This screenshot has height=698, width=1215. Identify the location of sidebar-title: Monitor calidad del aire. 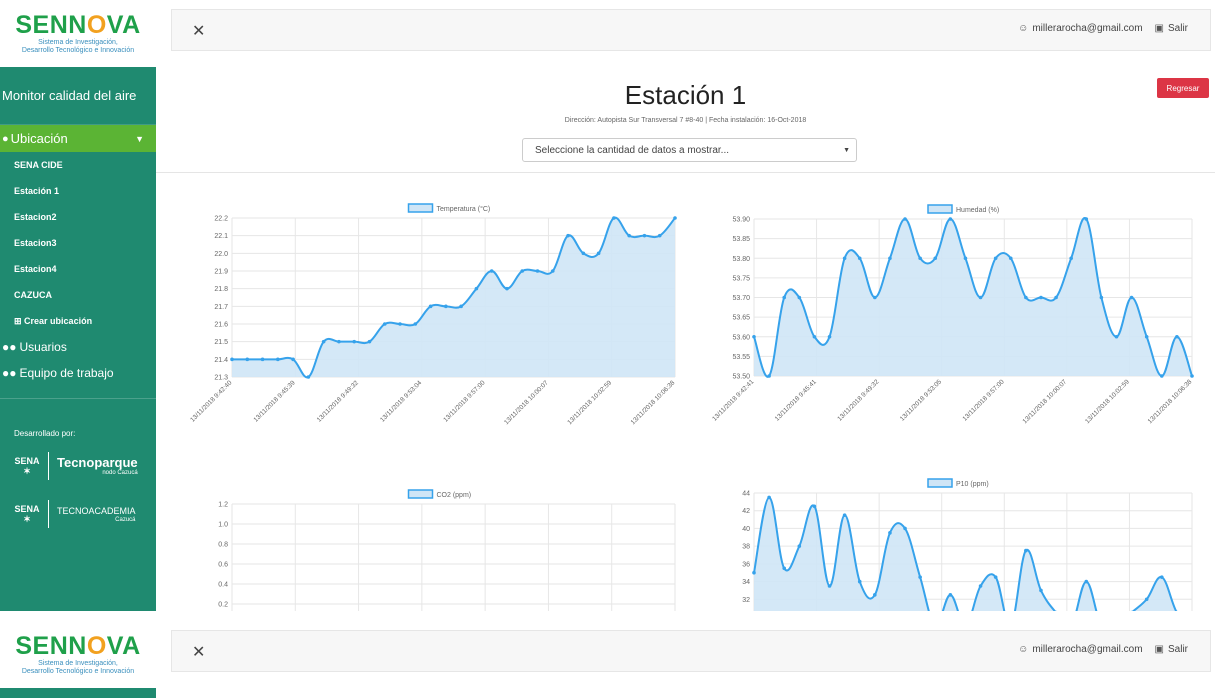
(78, 96).